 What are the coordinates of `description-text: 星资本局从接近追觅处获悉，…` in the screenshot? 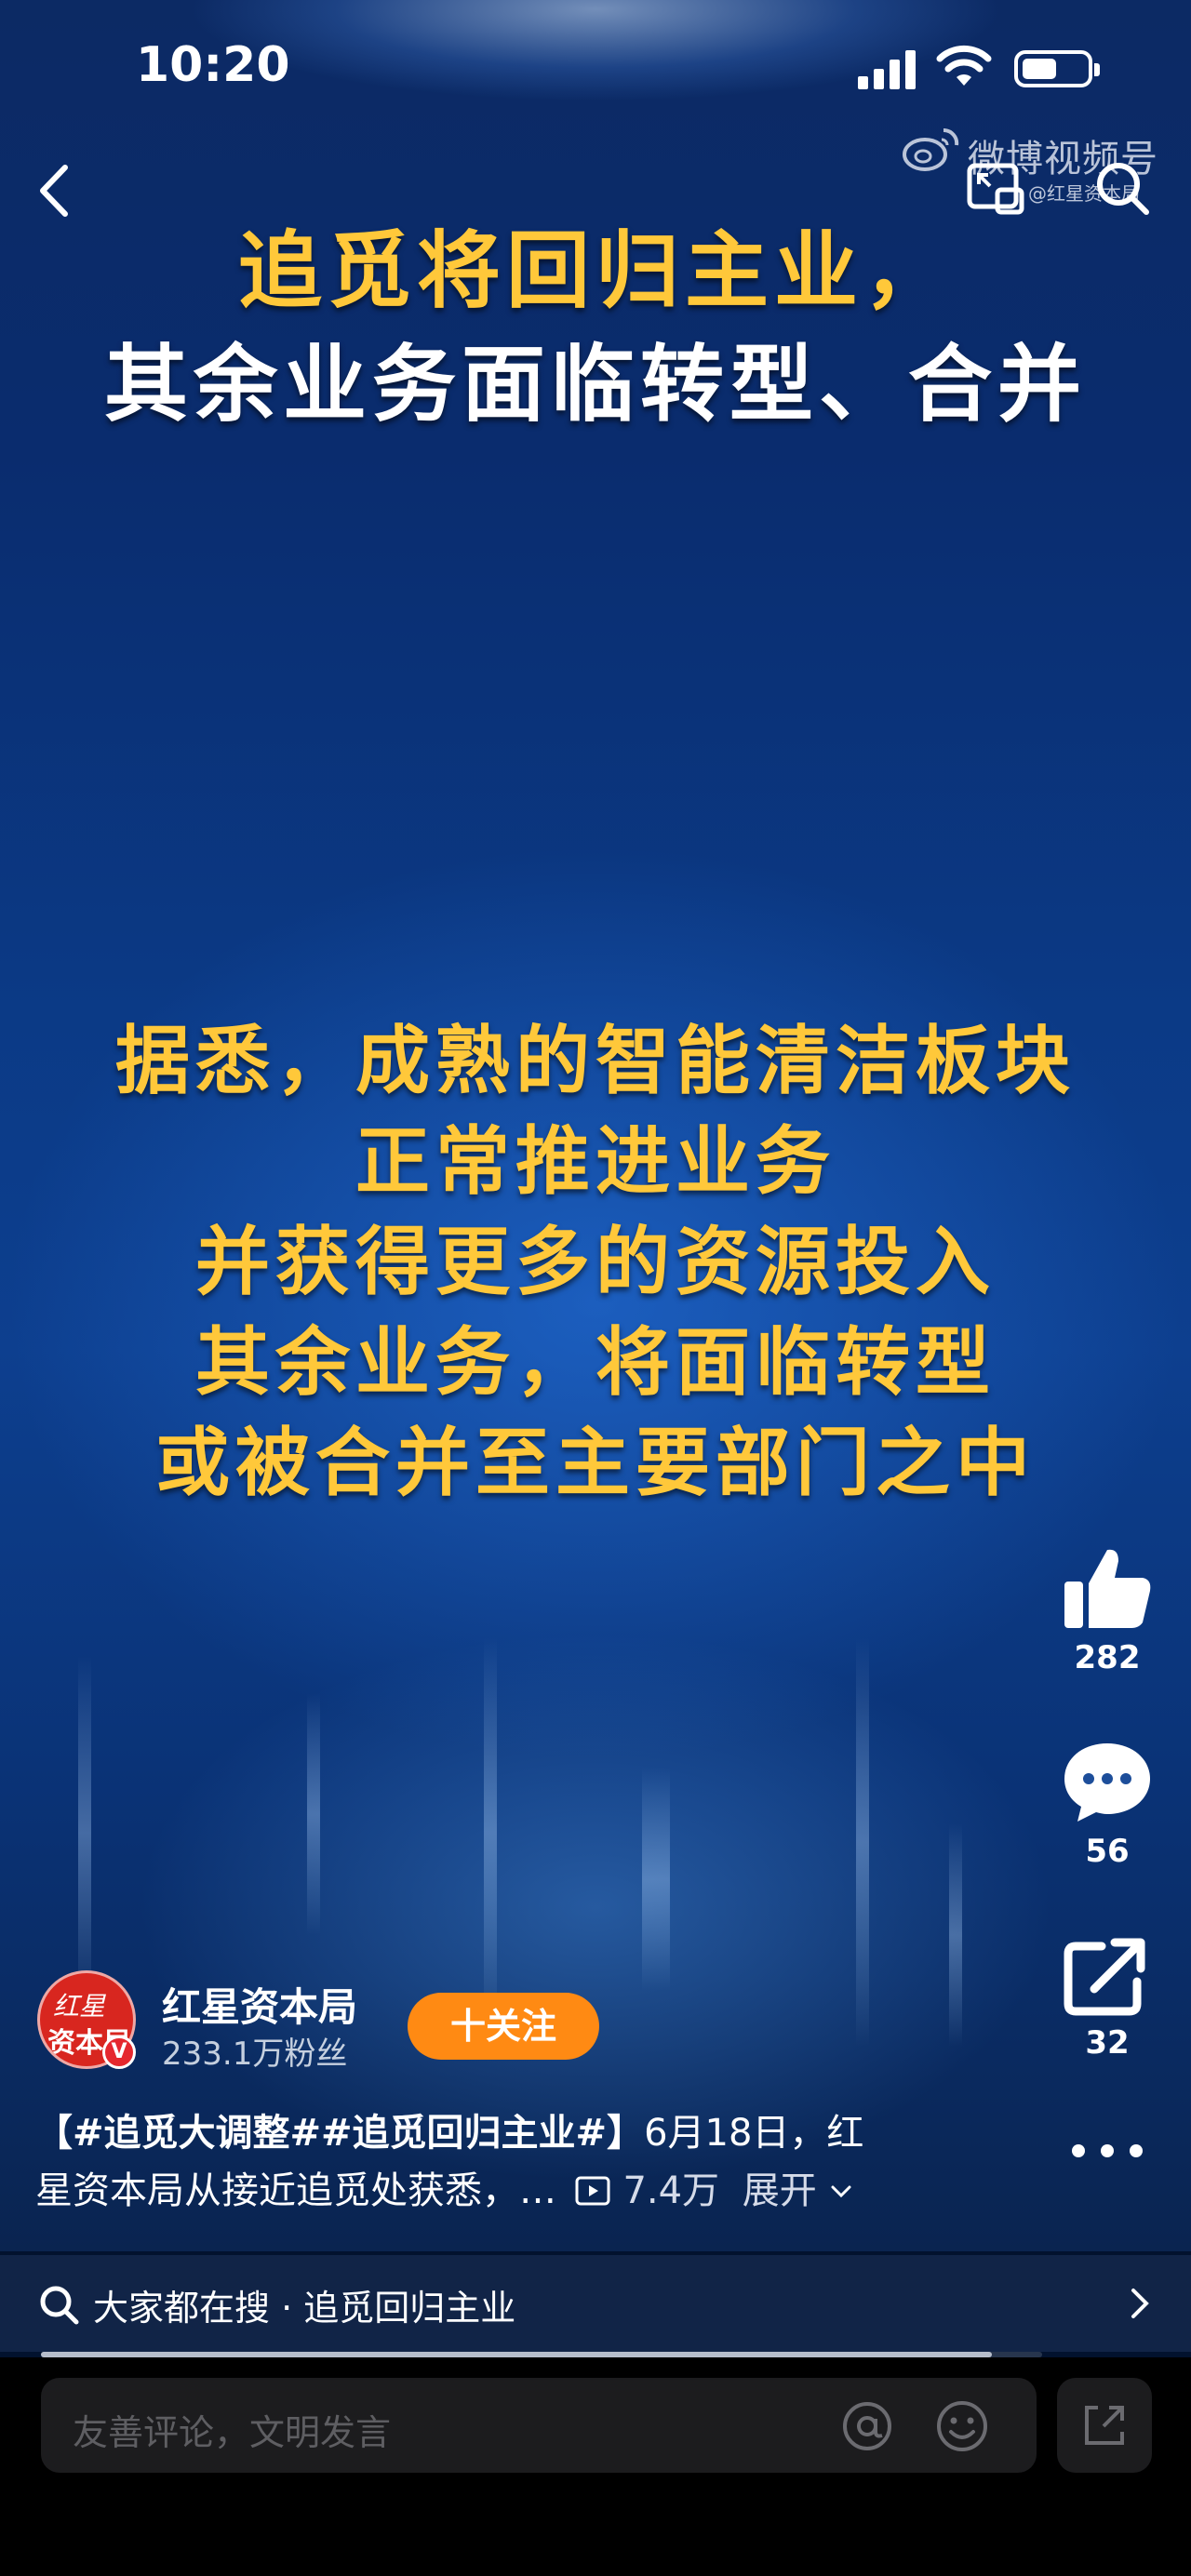 It's located at (295, 2190).